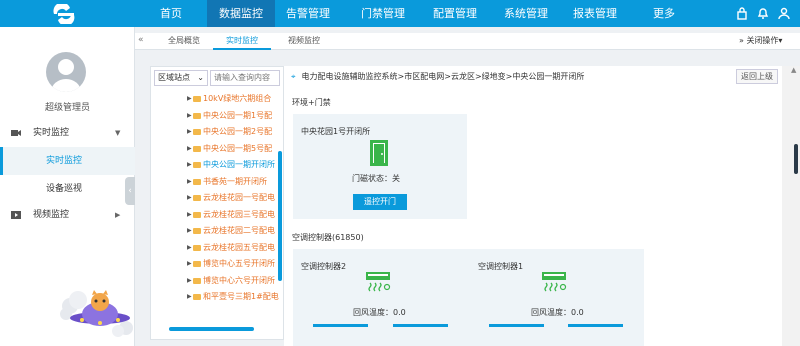 The height and width of the screenshot is (346, 800). I want to click on ac-controller-1-title: 空调控制器1, so click(501, 266).